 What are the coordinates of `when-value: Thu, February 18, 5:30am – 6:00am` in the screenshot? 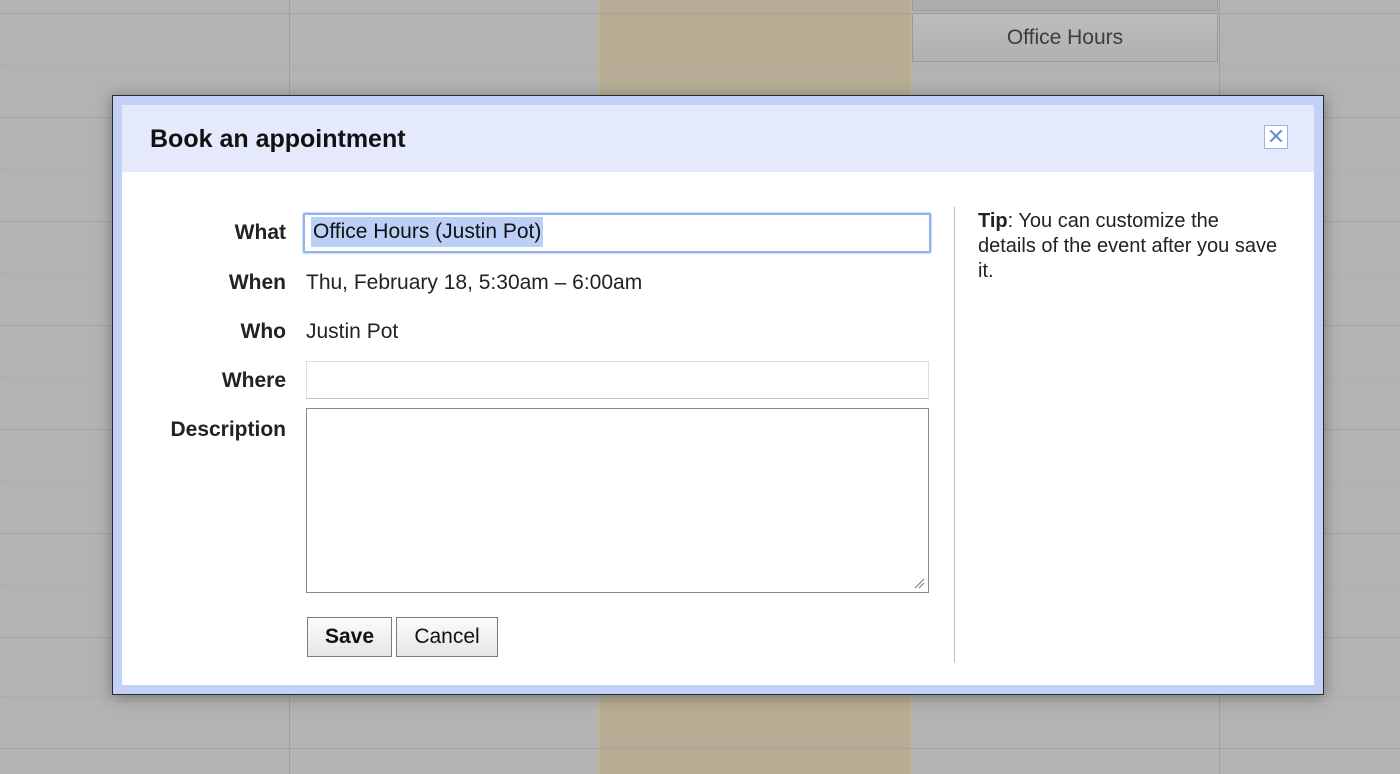 It's located at (474, 282).